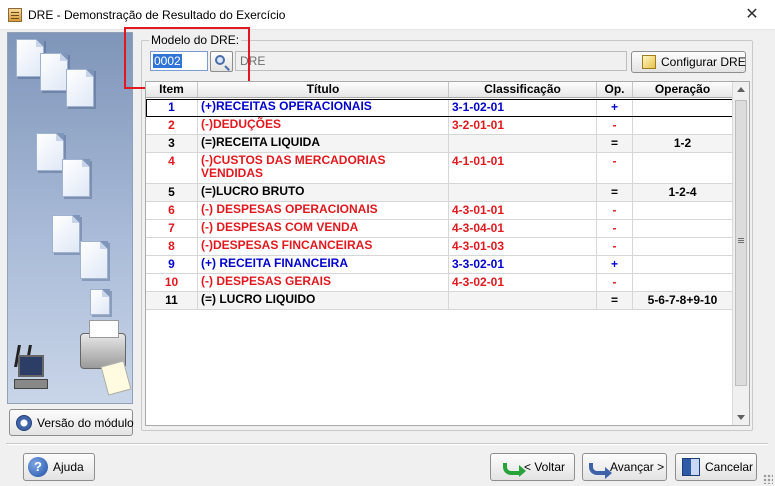 This screenshot has height=486, width=775. I want to click on cell-classificacao: 3-3-02-01, so click(523, 264).